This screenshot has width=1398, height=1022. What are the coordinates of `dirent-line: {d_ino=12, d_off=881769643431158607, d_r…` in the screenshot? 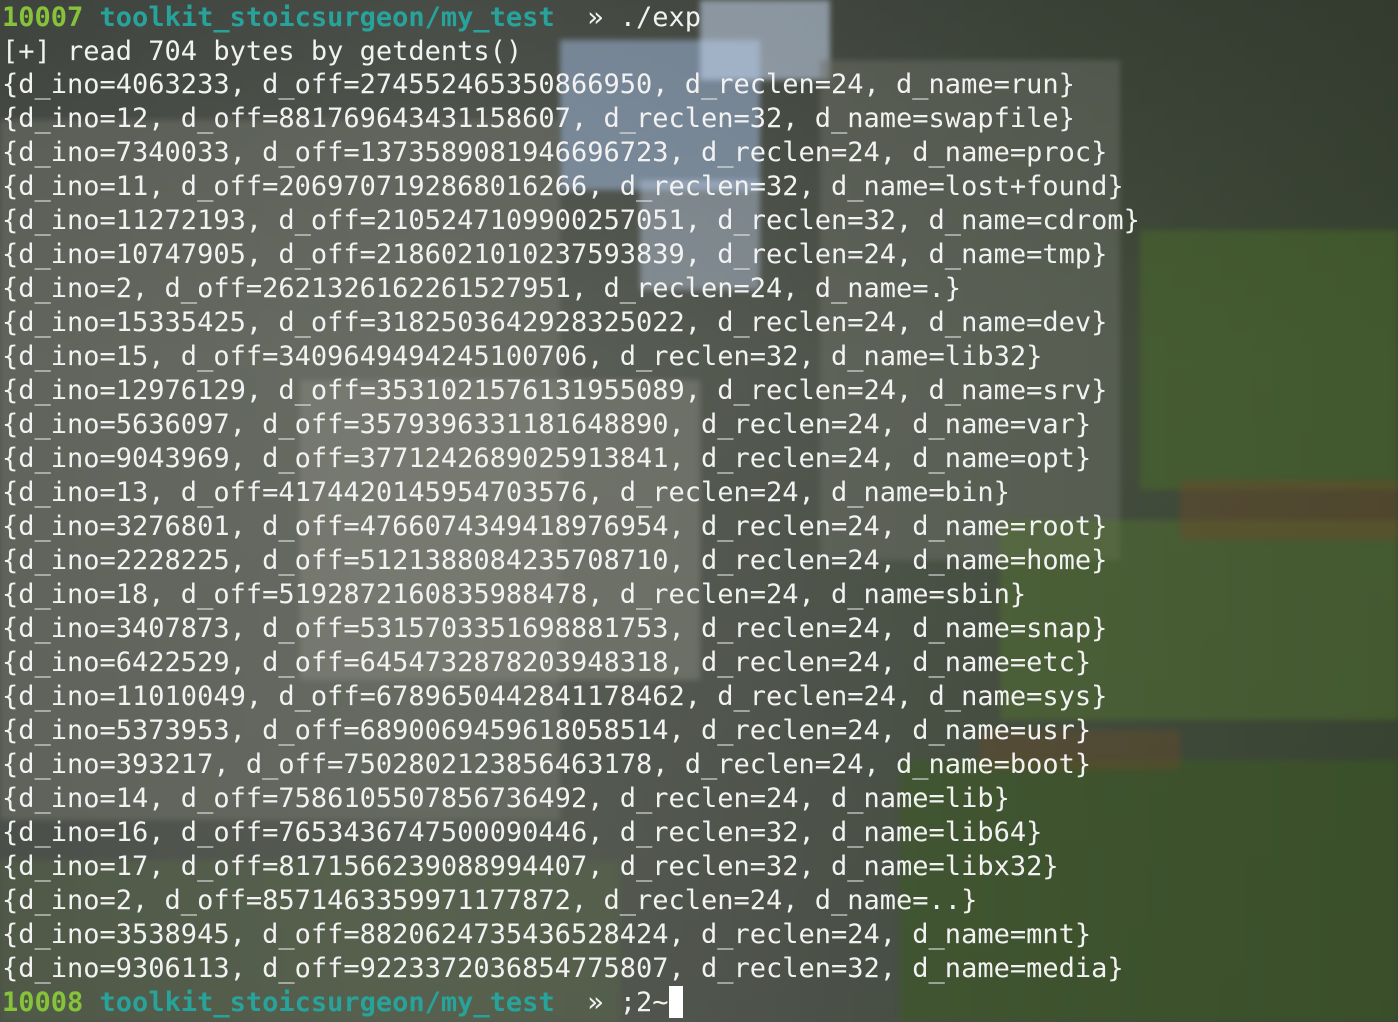 It's located at (538, 118).